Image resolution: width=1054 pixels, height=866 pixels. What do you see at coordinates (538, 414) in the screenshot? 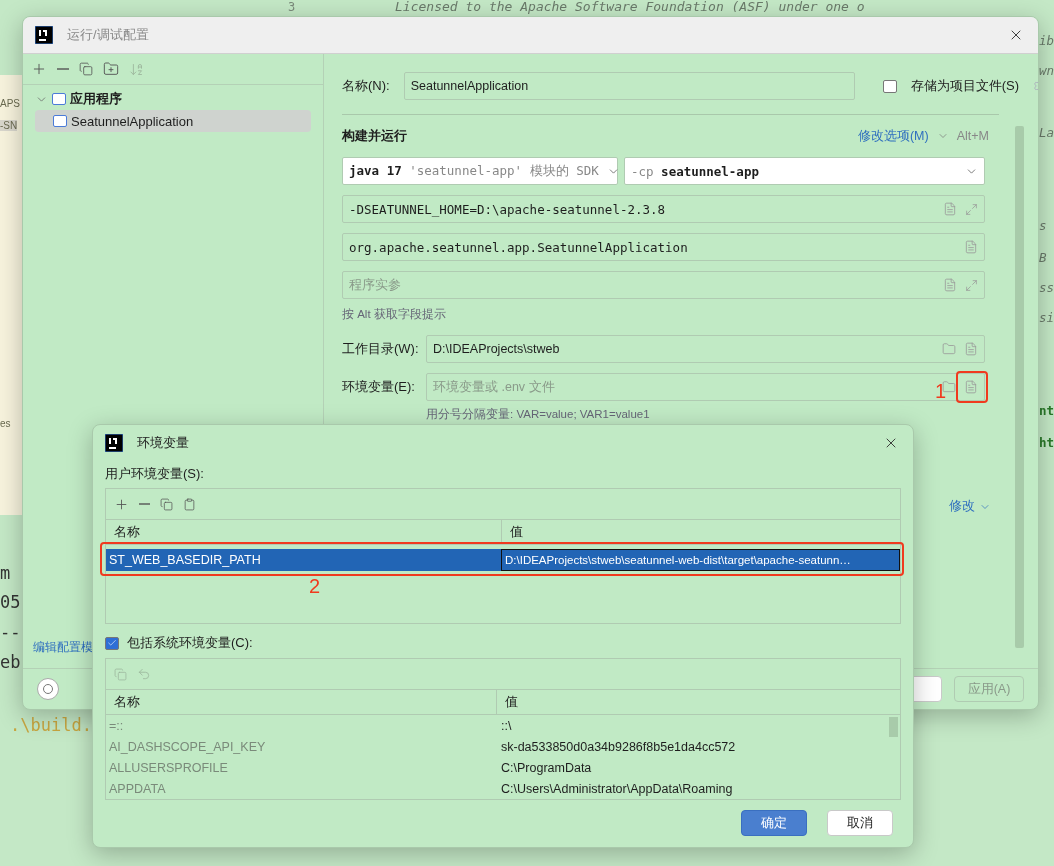
I see `env-vars-hint: 用分号分隔变量: VAR=value; VAR1=value1` at bounding box center [538, 414].